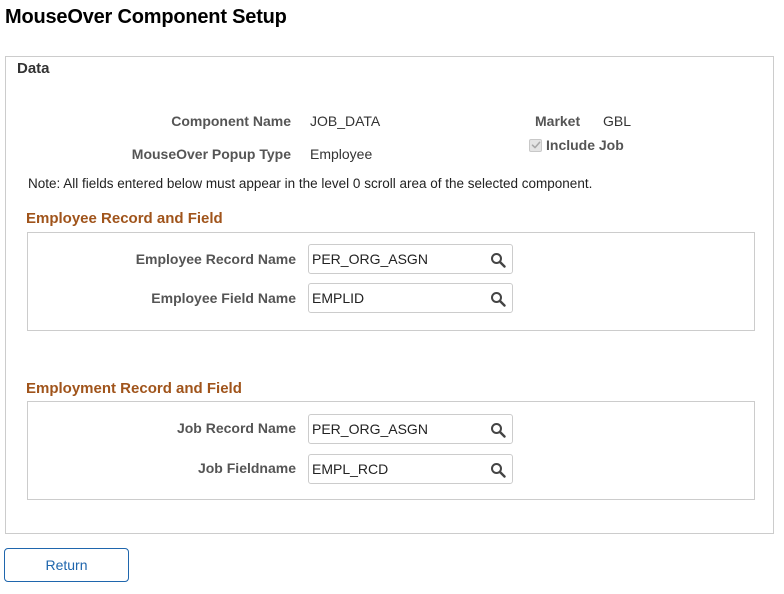  Describe the element at coordinates (585, 145) in the screenshot. I see `include-job-label: Include Job` at that location.